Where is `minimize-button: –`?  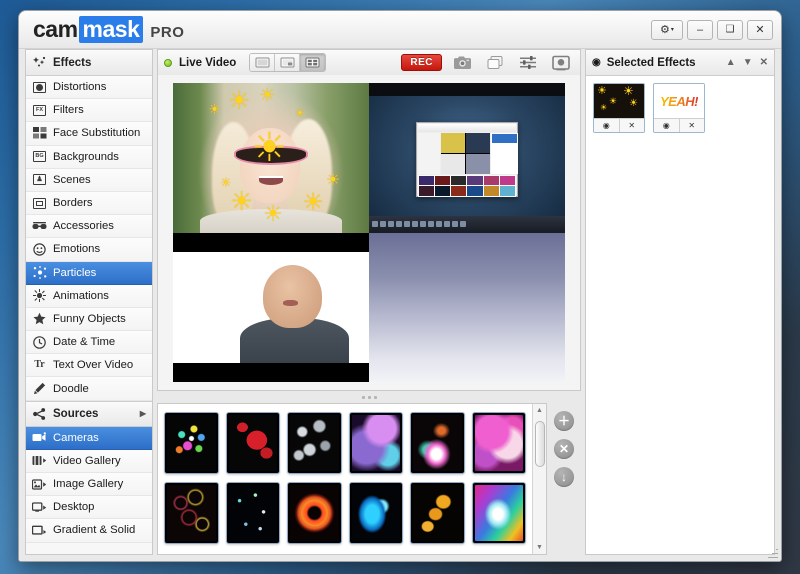 minimize-button: – is located at coordinates (700, 29).